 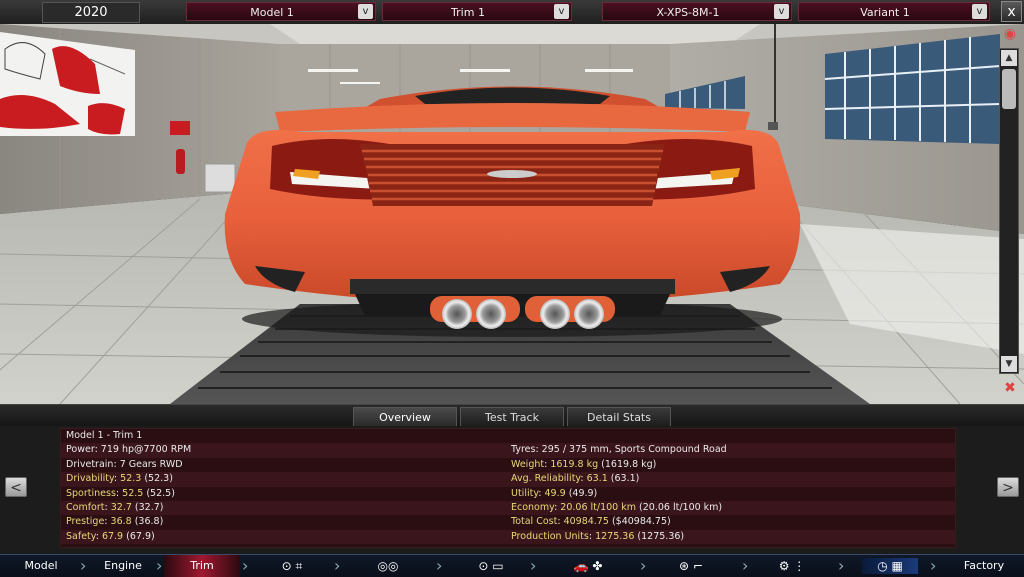 I want to click on model-select: Model 1 v, so click(x=281, y=11).